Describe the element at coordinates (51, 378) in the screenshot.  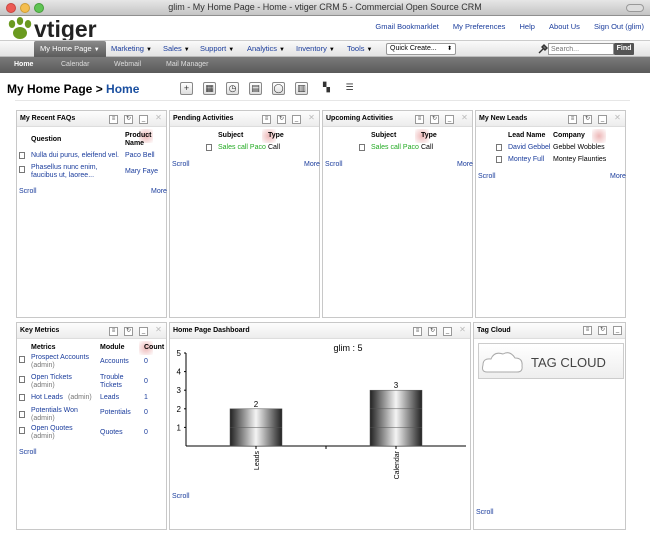
I see `metric-link: Open Tickets` at that location.